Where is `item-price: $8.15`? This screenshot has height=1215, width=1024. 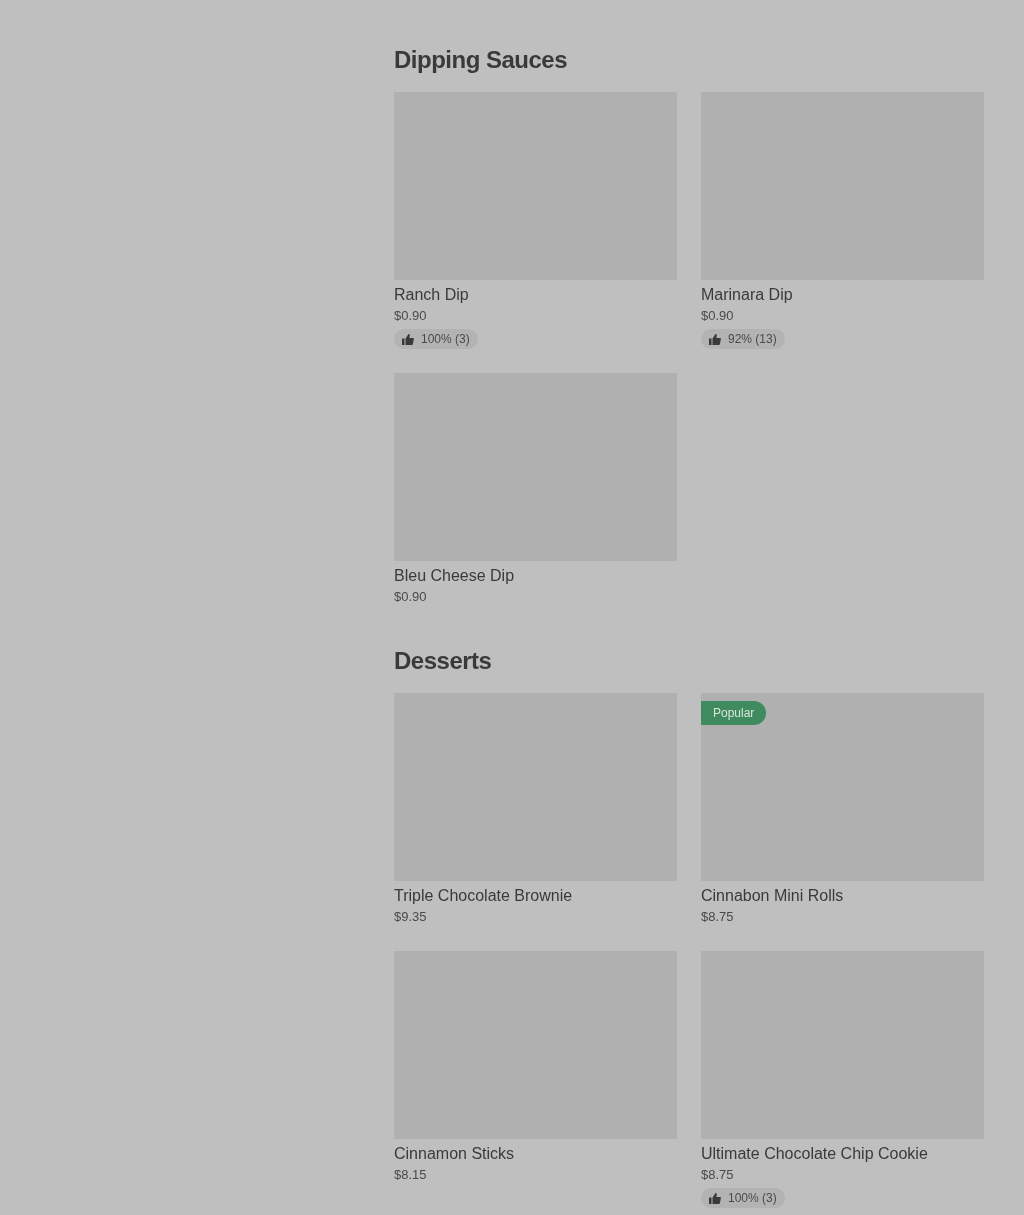 item-price: $8.15 is located at coordinates (411, 1175).